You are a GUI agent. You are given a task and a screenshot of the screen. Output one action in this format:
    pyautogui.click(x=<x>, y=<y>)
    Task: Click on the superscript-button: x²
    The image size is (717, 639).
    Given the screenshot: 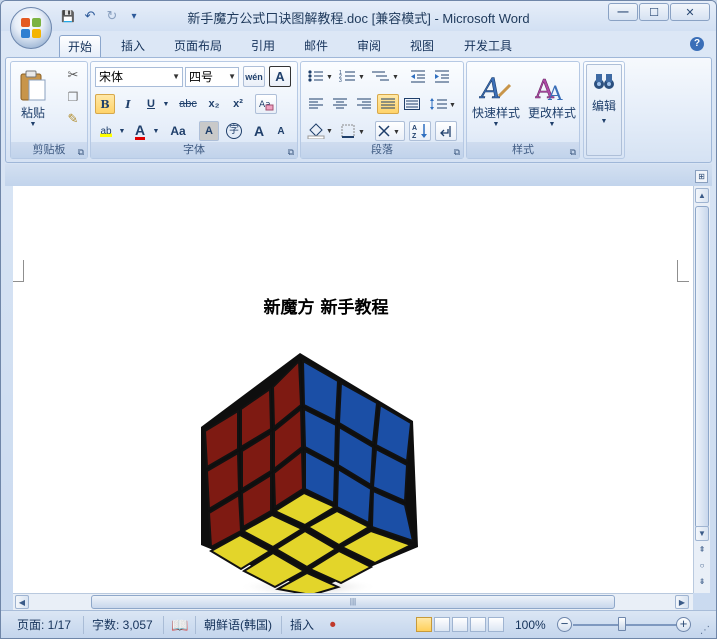 What is the action you would take?
    pyautogui.click(x=238, y=104)
    